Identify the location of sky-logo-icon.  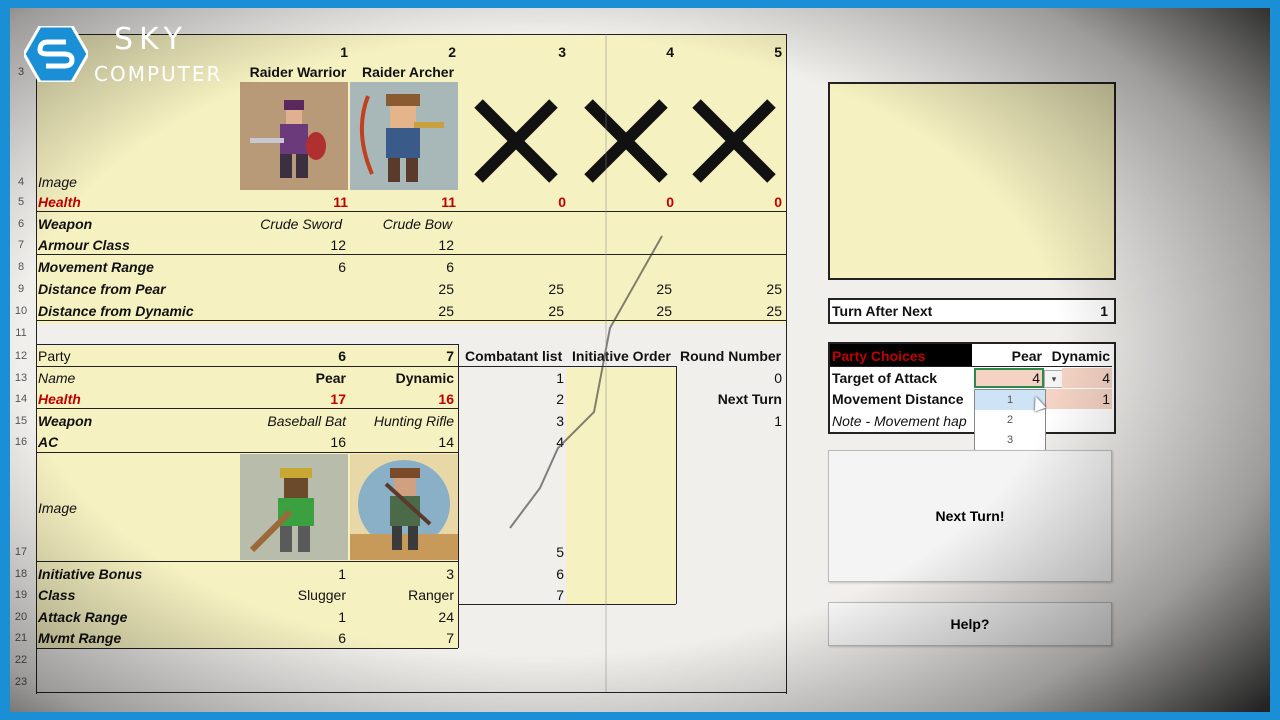
(56, 54).